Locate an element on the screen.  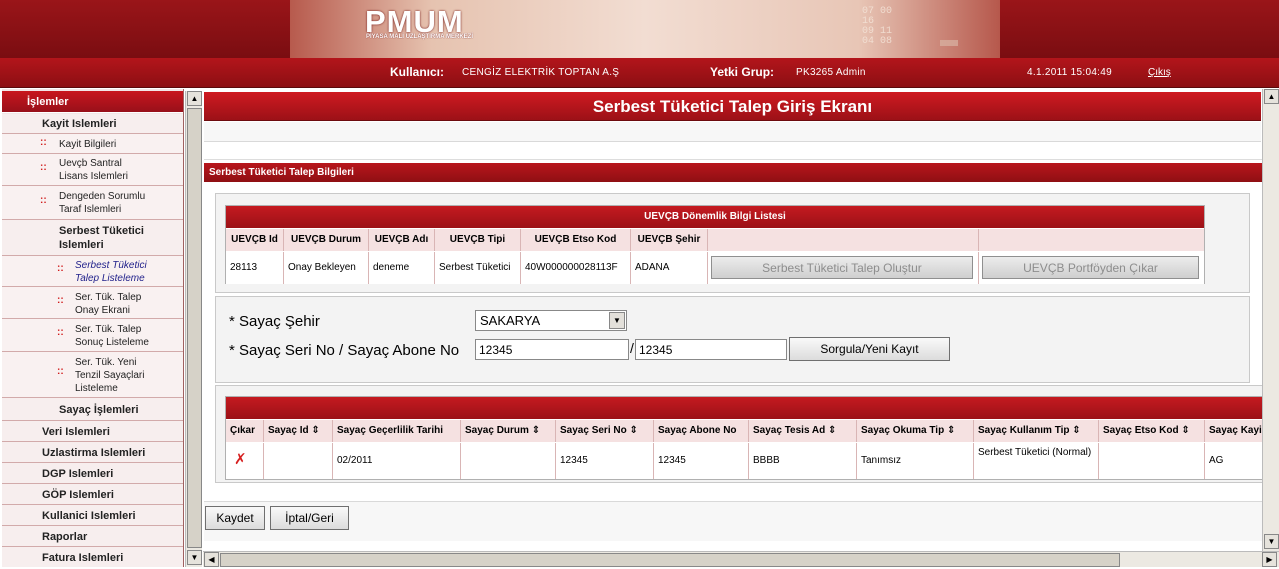
remove-row-cell: ✗ is located at coordinates (245, 461).